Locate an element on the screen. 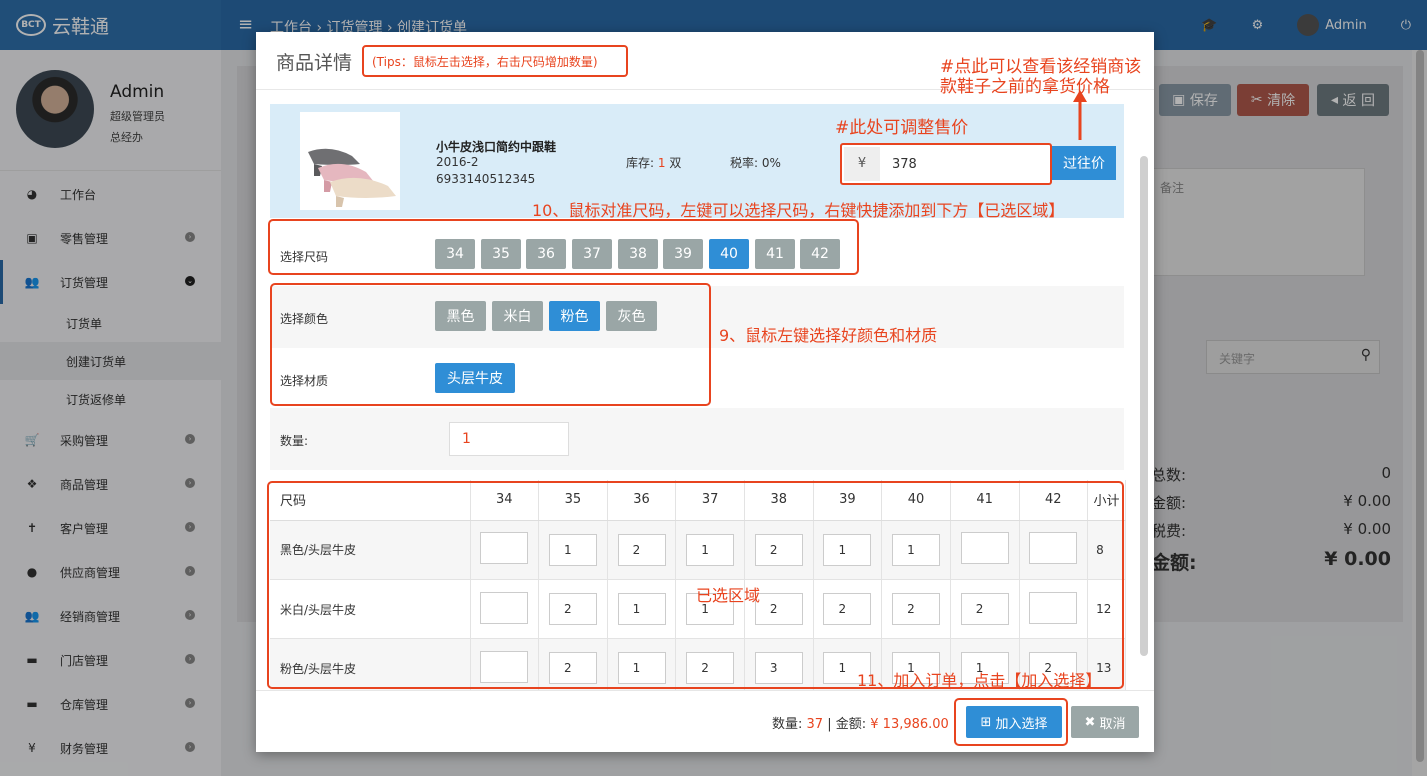  footer-qty-value: 37 is located at coordinates (815, 724).